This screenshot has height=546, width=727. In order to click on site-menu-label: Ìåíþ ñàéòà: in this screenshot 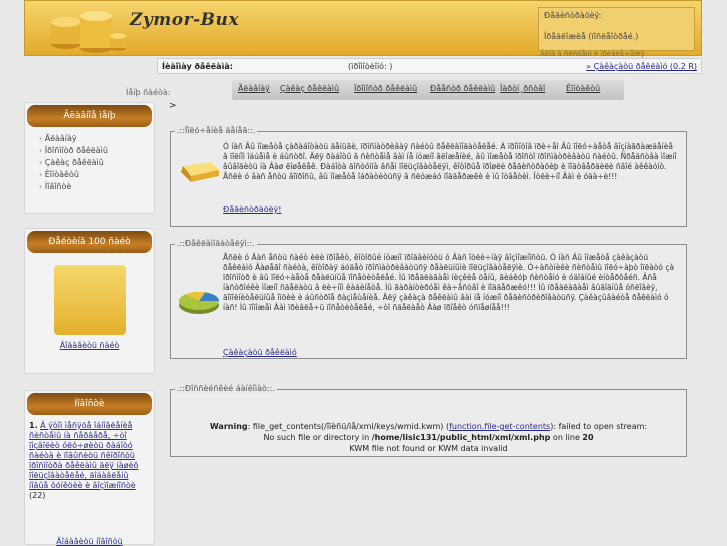, I will do `click(148, 92)`.